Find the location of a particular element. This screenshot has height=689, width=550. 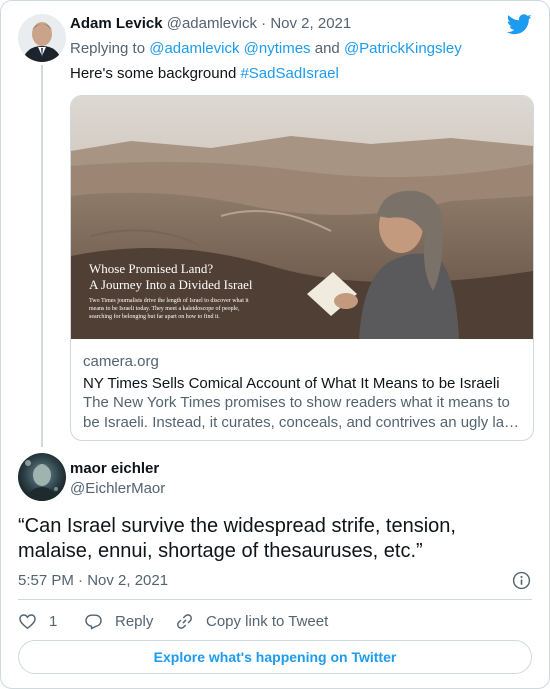

link-icon is located at coordinates (184, 621).